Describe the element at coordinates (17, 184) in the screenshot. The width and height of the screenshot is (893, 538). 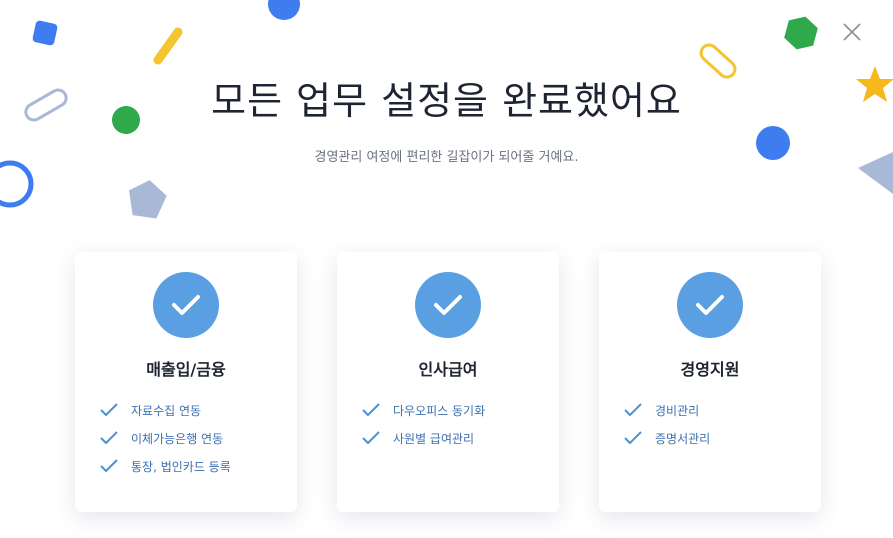
I see `confetti-blue-ring` at that location.